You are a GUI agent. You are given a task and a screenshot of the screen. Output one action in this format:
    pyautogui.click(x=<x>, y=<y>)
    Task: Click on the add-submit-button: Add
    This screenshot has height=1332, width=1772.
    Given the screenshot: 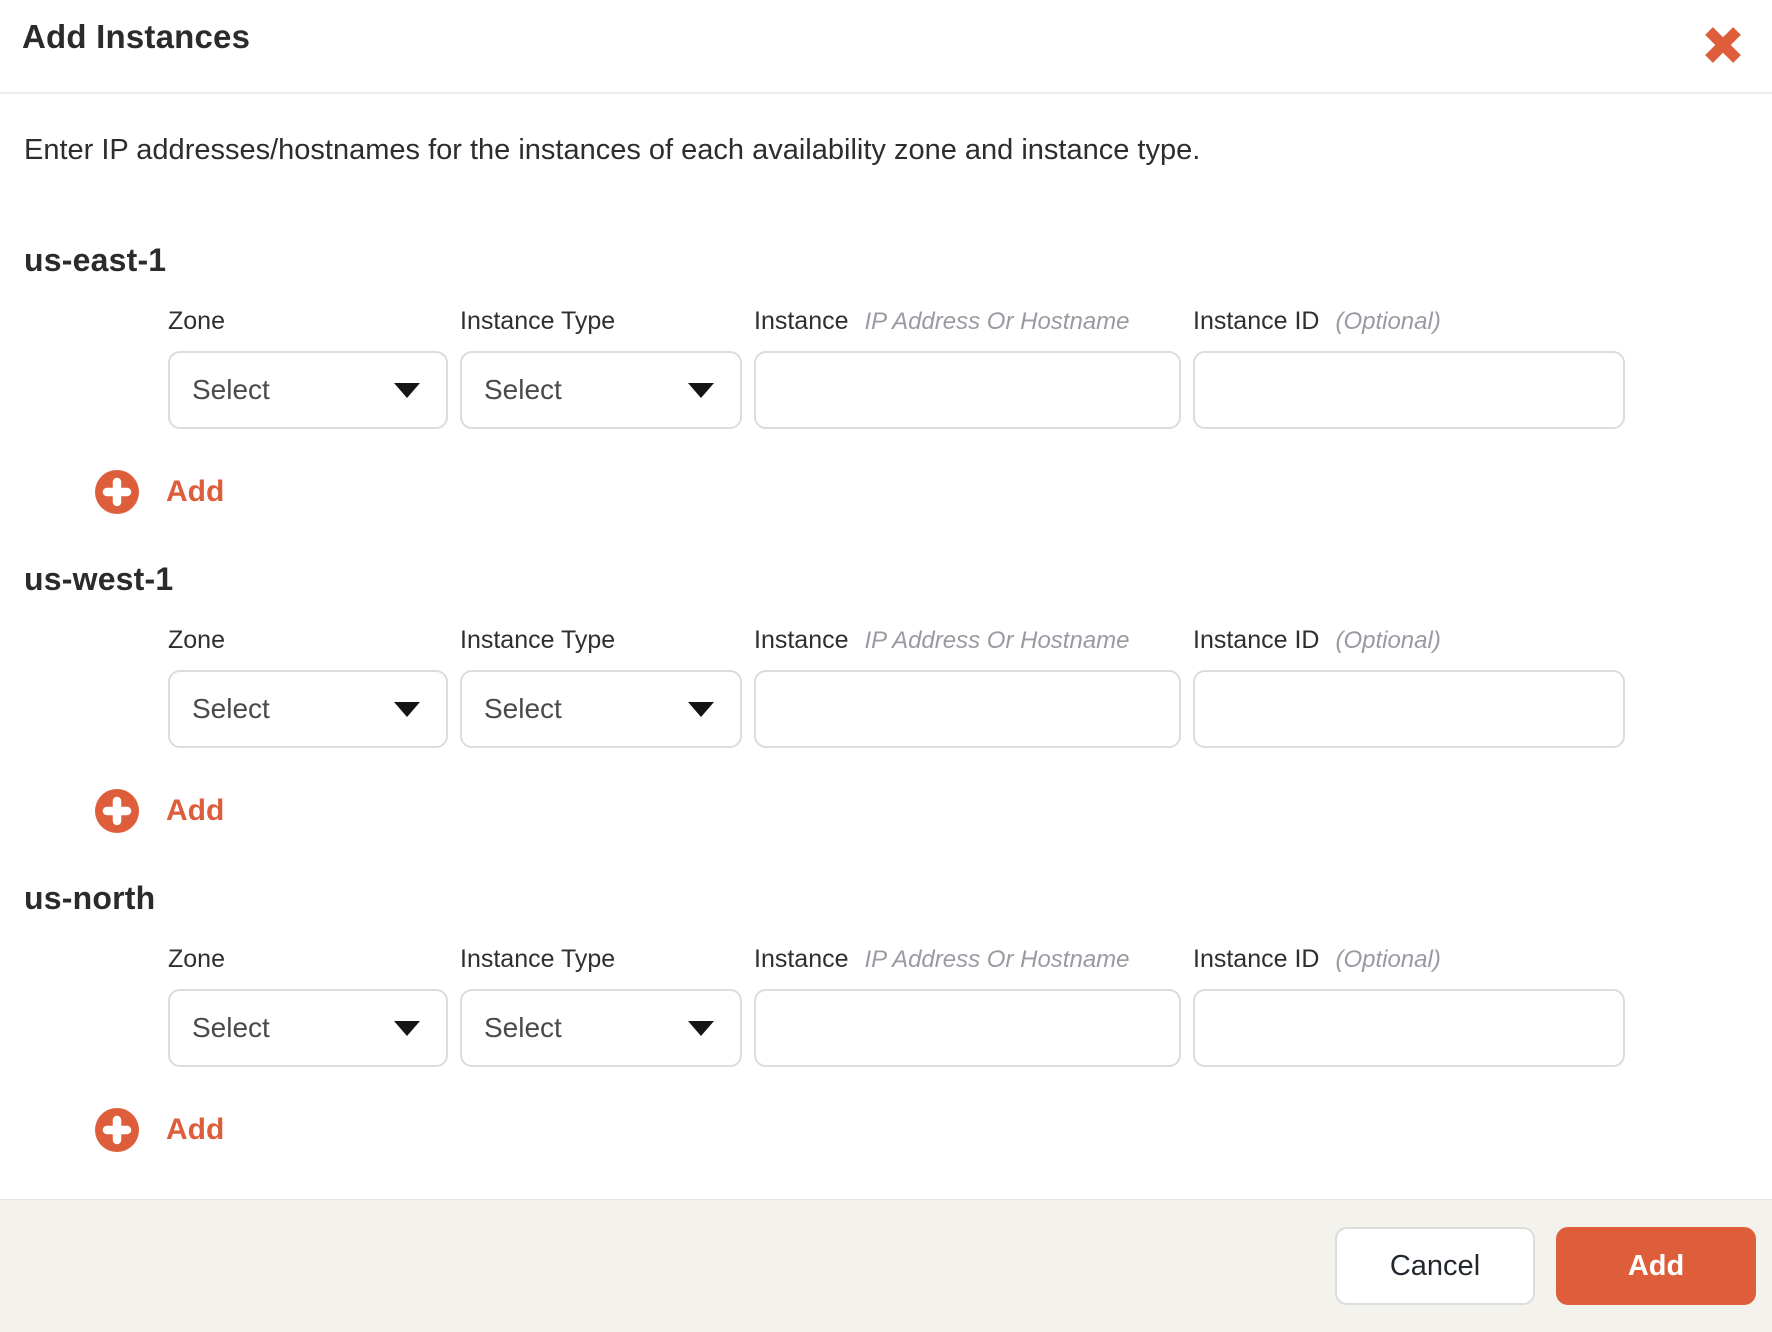 What is the action you would take?
    pyautogui.click(x=1656, y=1266)
    